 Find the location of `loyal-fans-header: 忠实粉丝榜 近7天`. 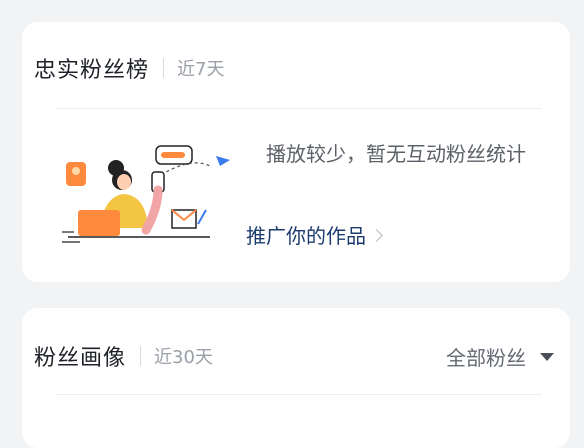

loyal-fans-header: 忠实粉丝榜 近7天 is located at coordinates (294, 68).